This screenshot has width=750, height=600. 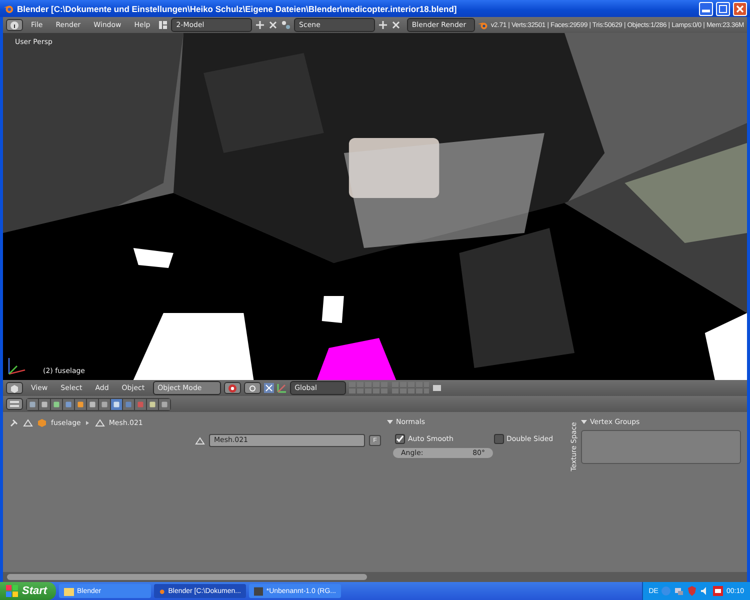 What do you see at coordinates (437, 388) in the screenshot?
I see `render-icon` at bounding box center [437, 388].